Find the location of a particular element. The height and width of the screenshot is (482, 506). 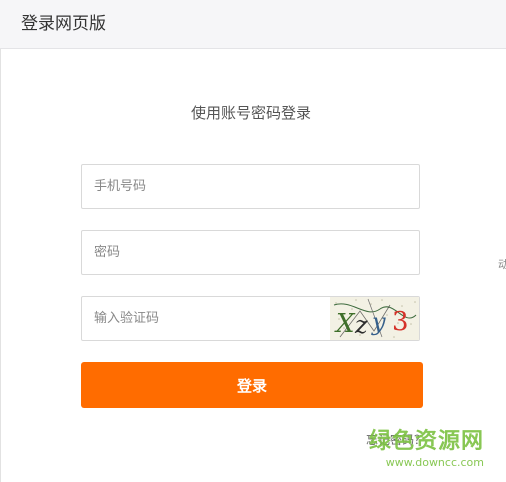

password-field is located at coordinates (250, 252).